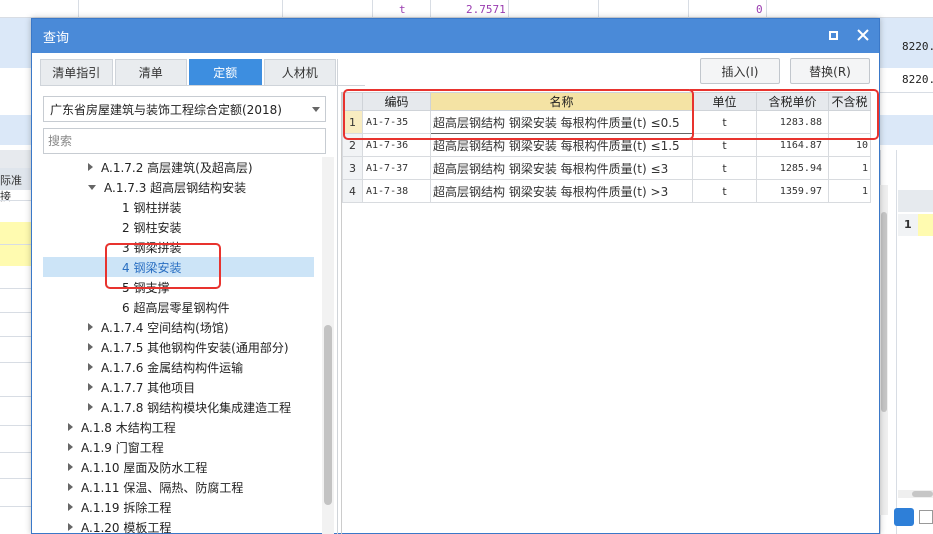  I want to click on insert-button: 插入(I), so click(740, 71).